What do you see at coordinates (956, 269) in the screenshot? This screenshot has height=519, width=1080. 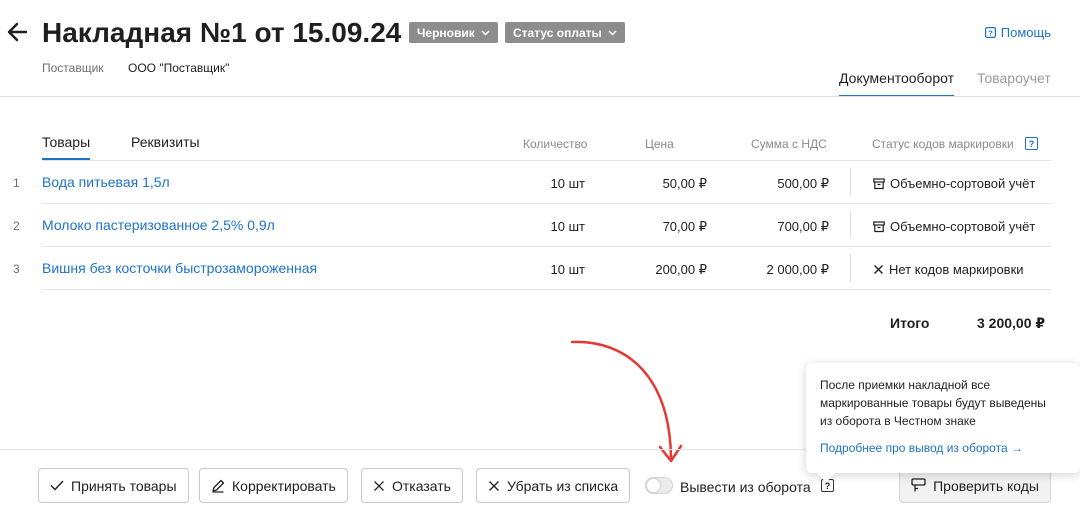 I see `marking-status-label: Нет кодов маркировки` at bounding box center [956, 269].